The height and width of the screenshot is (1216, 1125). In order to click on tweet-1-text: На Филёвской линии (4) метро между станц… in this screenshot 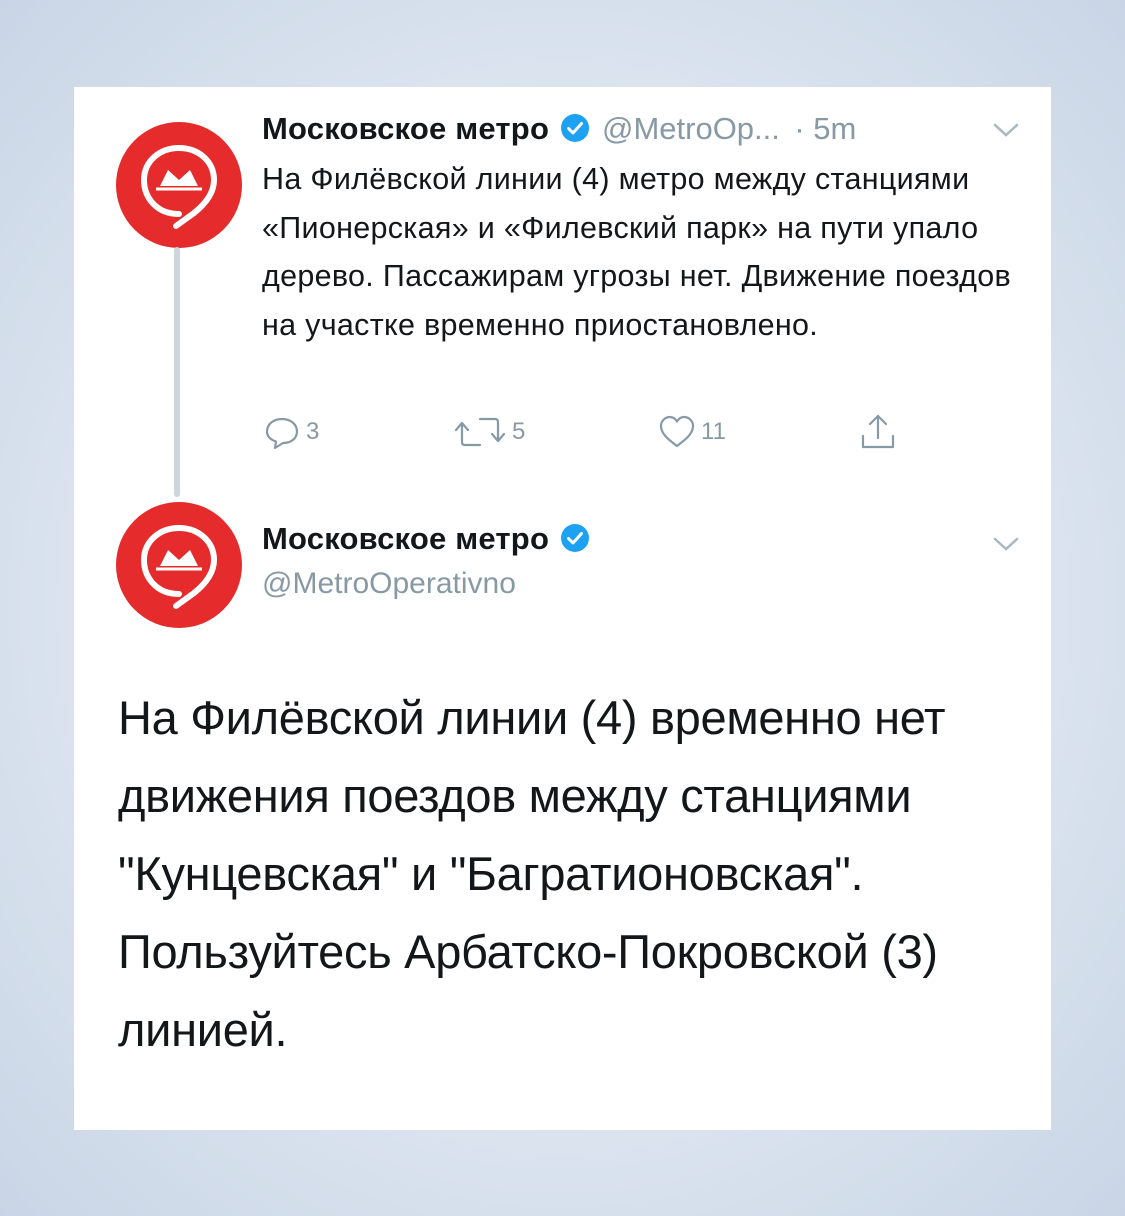, I will do `click(637, 252)`.